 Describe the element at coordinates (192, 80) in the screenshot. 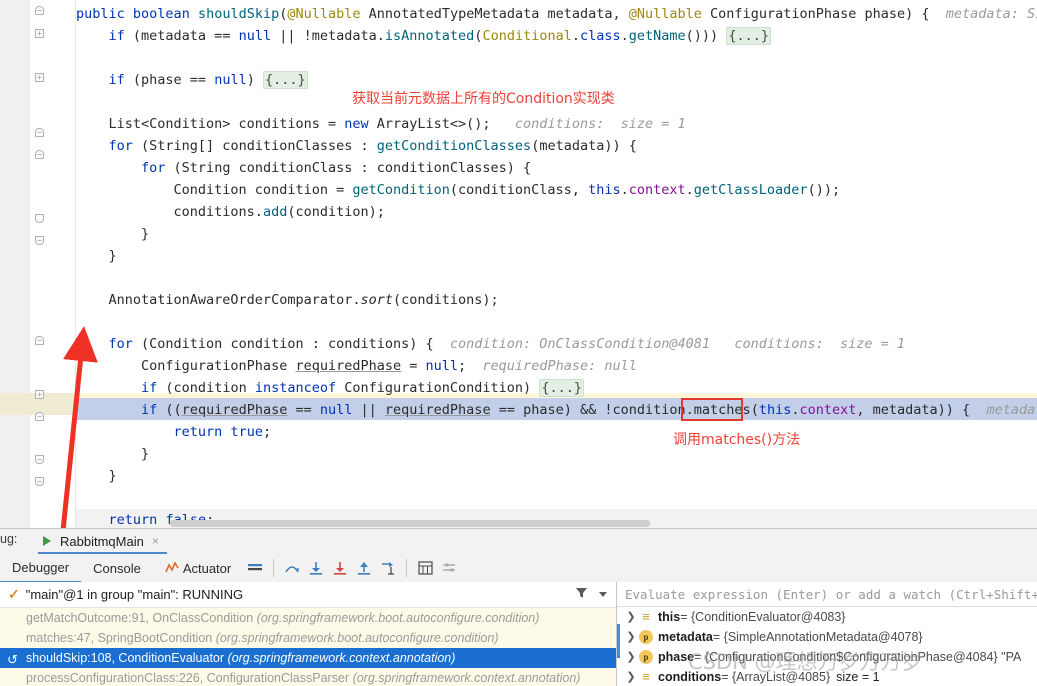

I see `code-line-phase-null-check: if (phase == null) {...}` at that location.